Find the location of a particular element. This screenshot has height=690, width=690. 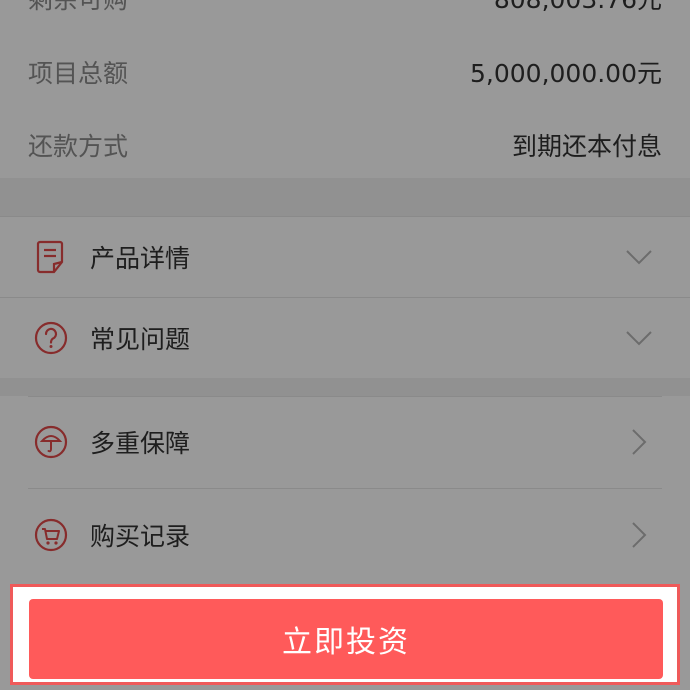

question-circle-icon is located at coordinates (51, 338).